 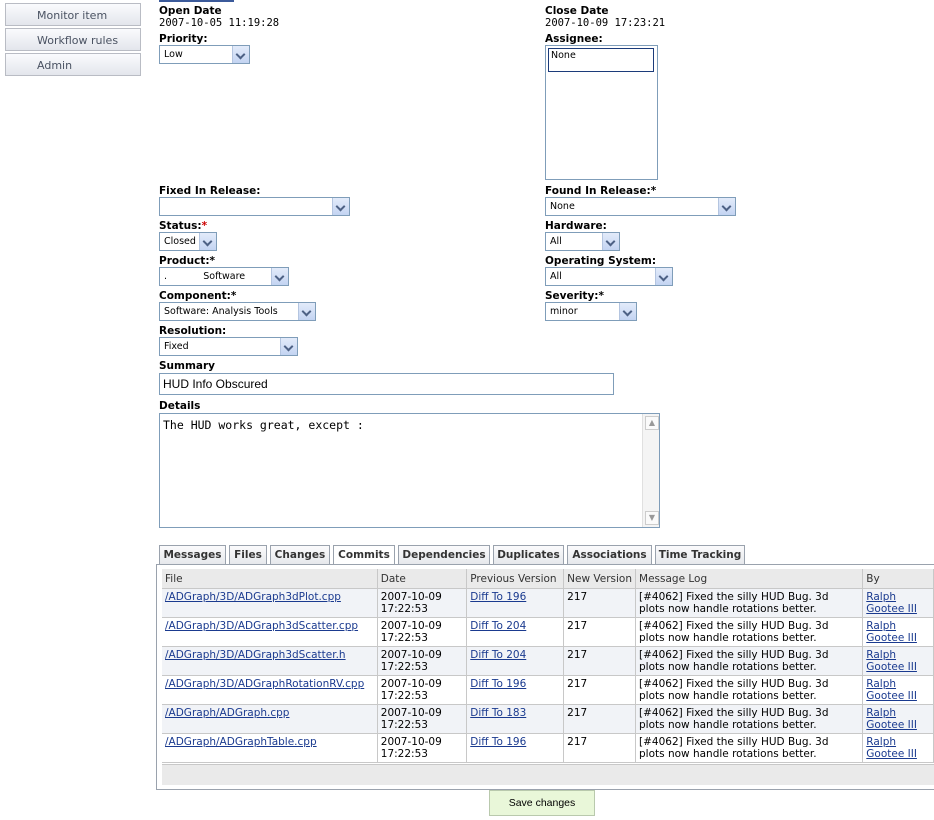 What do you see at coordinates (650, 470) in the screenshot?
I see `details-scrollbar: ▲ ▼` at bounding box center [650, 470].